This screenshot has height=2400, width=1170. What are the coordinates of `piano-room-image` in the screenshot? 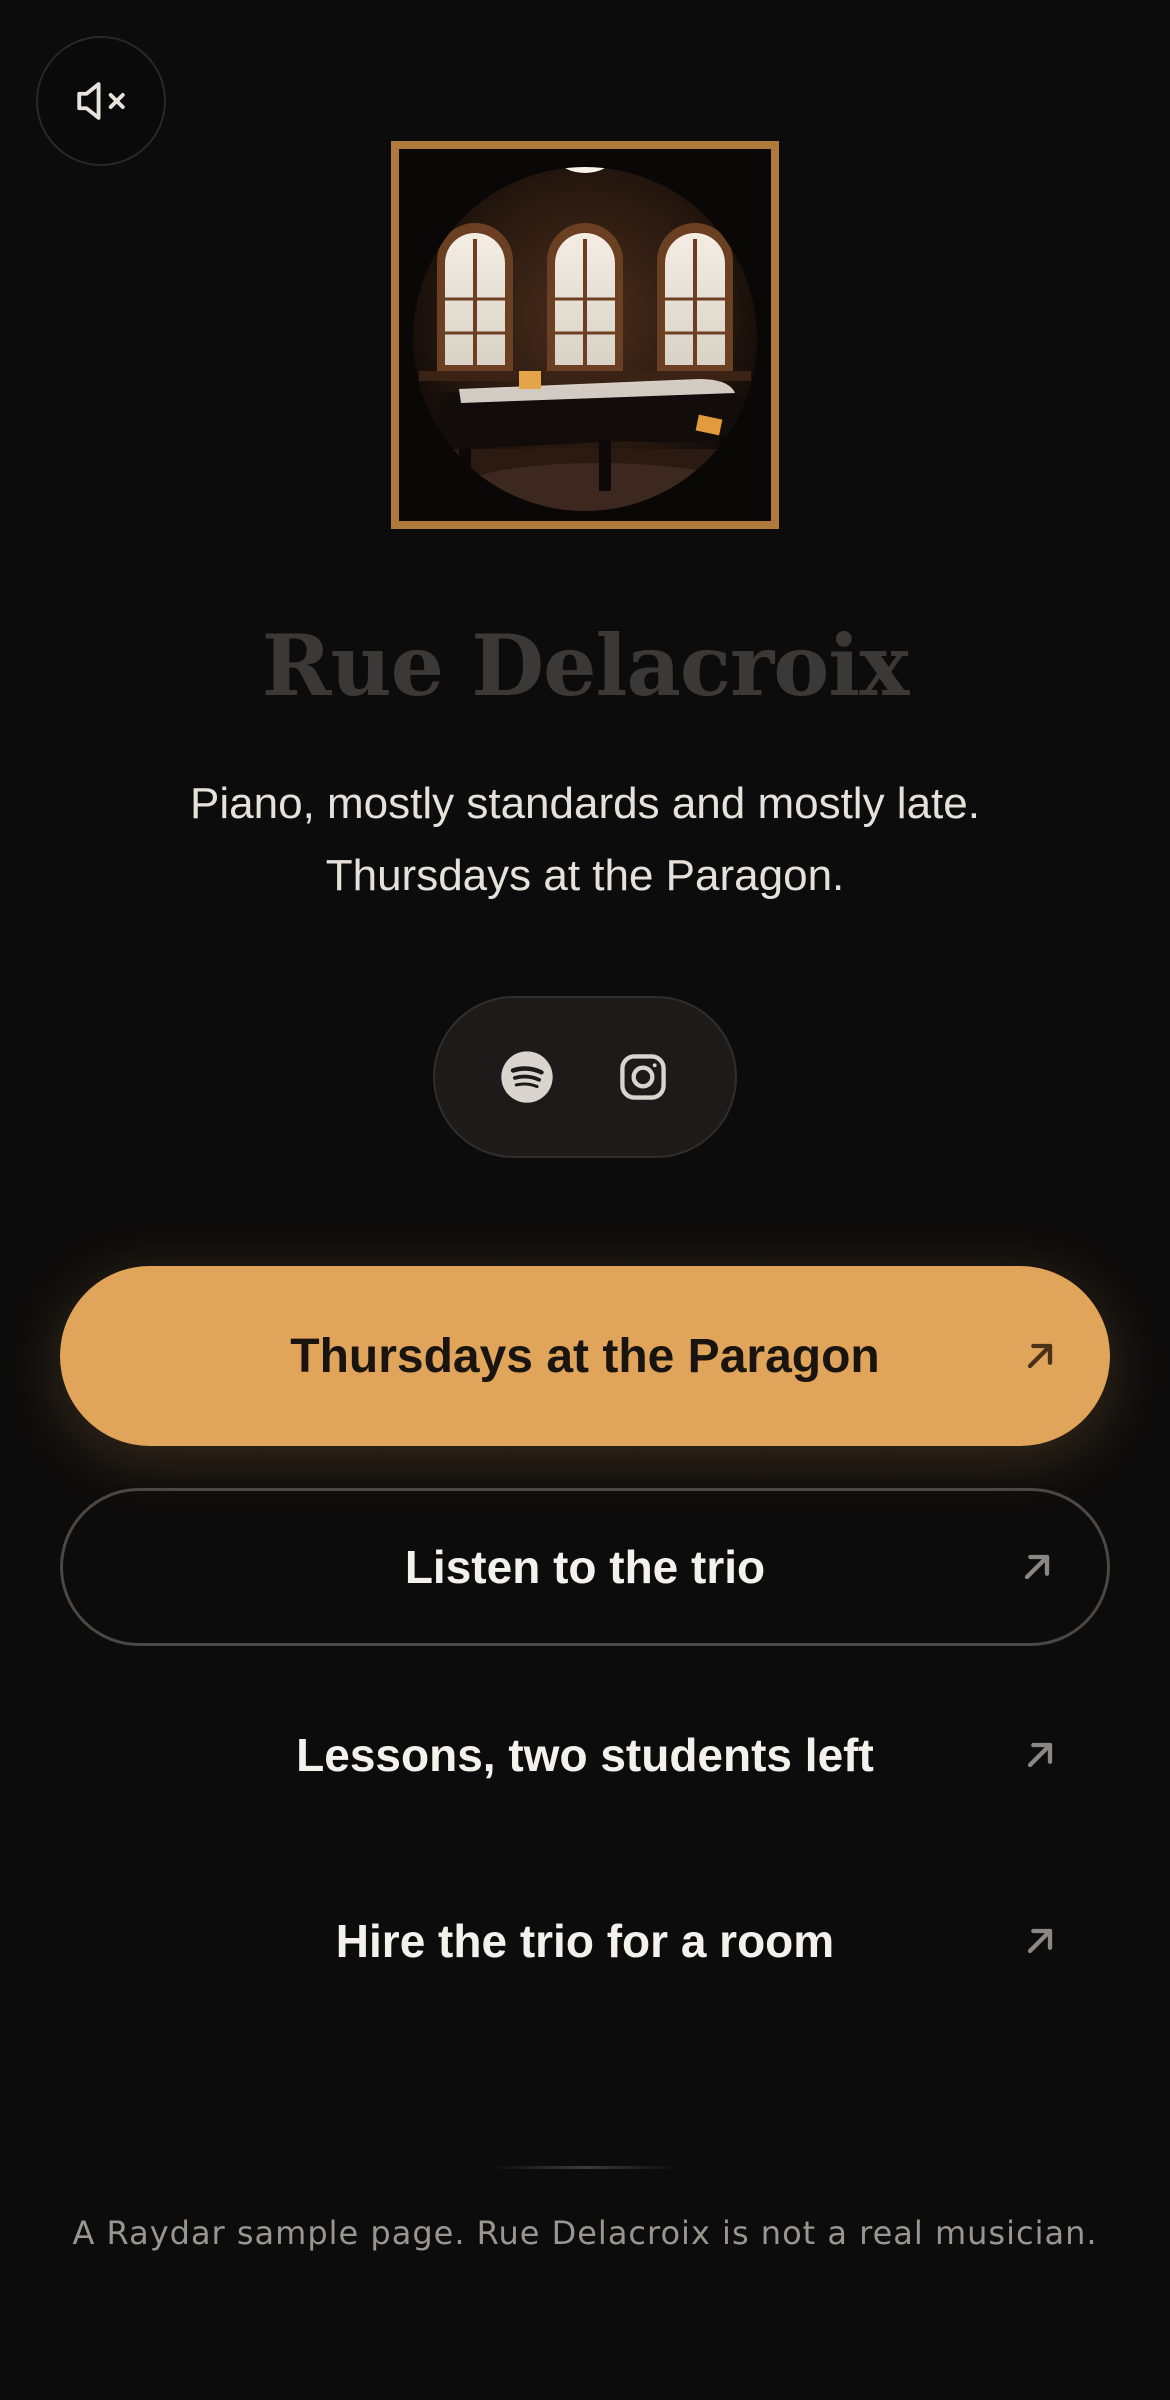 It's located at (585, 335).